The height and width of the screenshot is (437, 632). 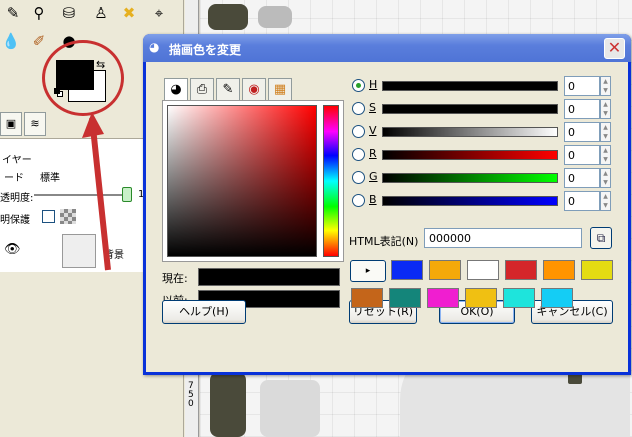 I want to click on channel-slider-b, so click(x=470, y=201).